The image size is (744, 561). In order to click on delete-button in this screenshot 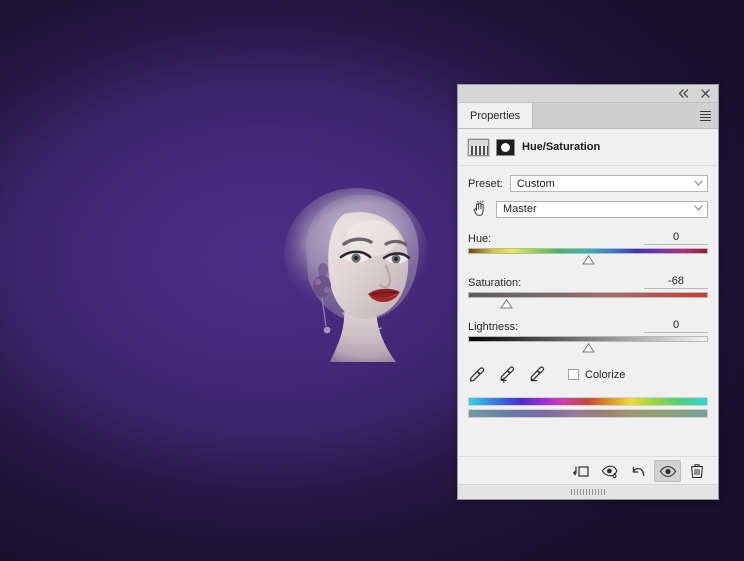, I will do `click(696, 471)`.